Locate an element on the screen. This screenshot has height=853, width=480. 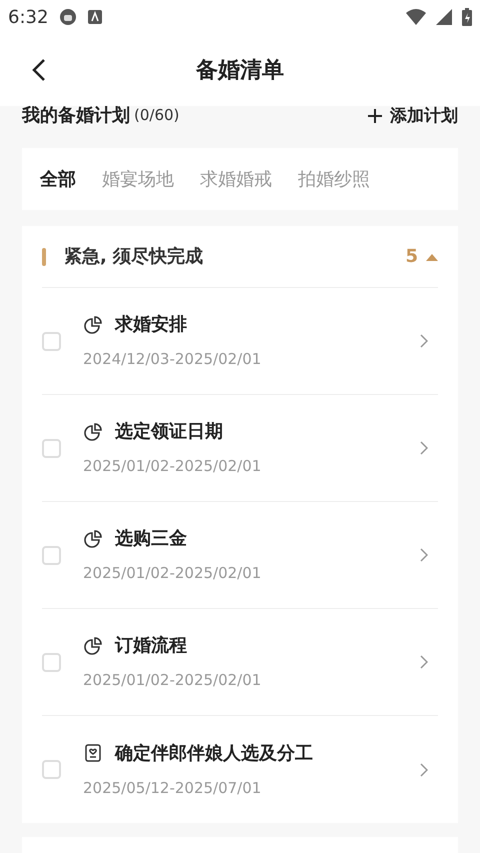
status-time: 6:32 is located at coordinates (28, 18).